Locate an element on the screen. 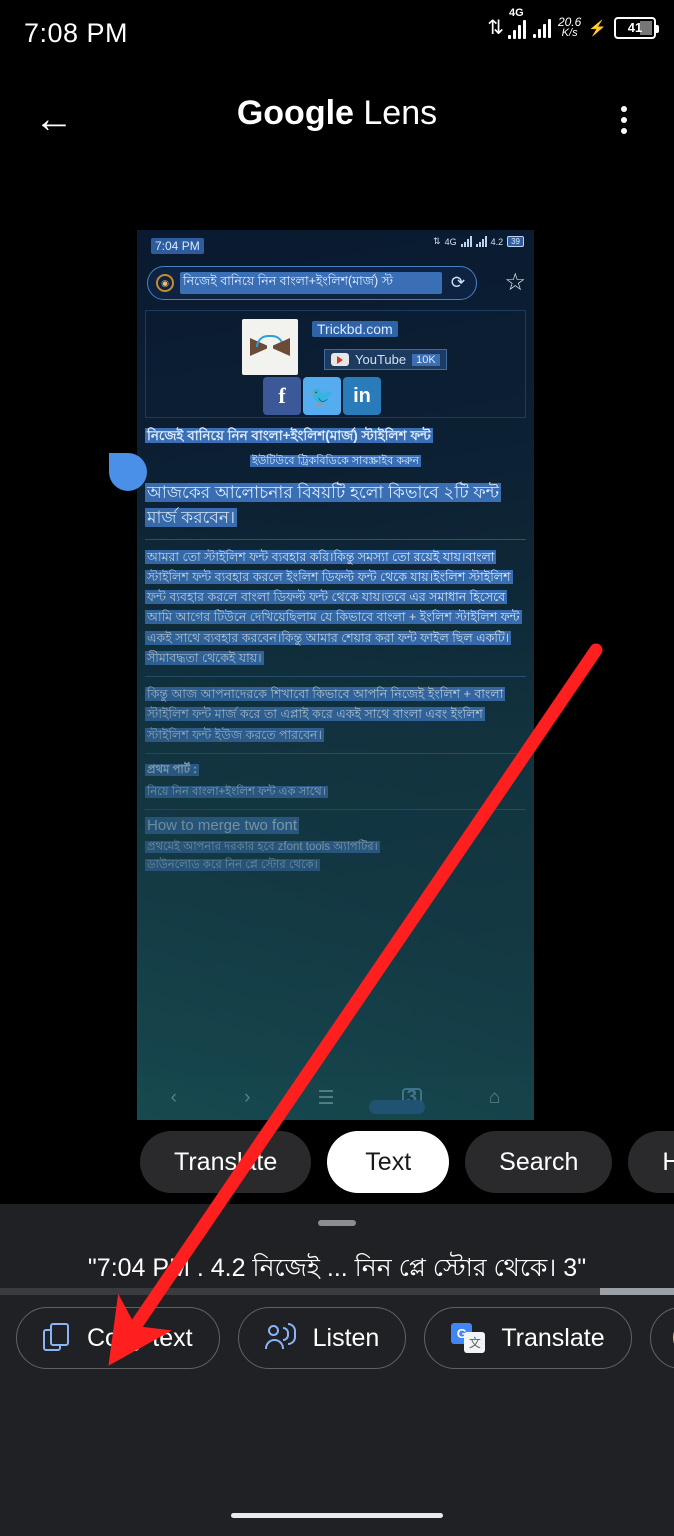 The width and height of the screenshot is (674, 1536). signal-group-1: 4G is located at coordinates (516, 23).